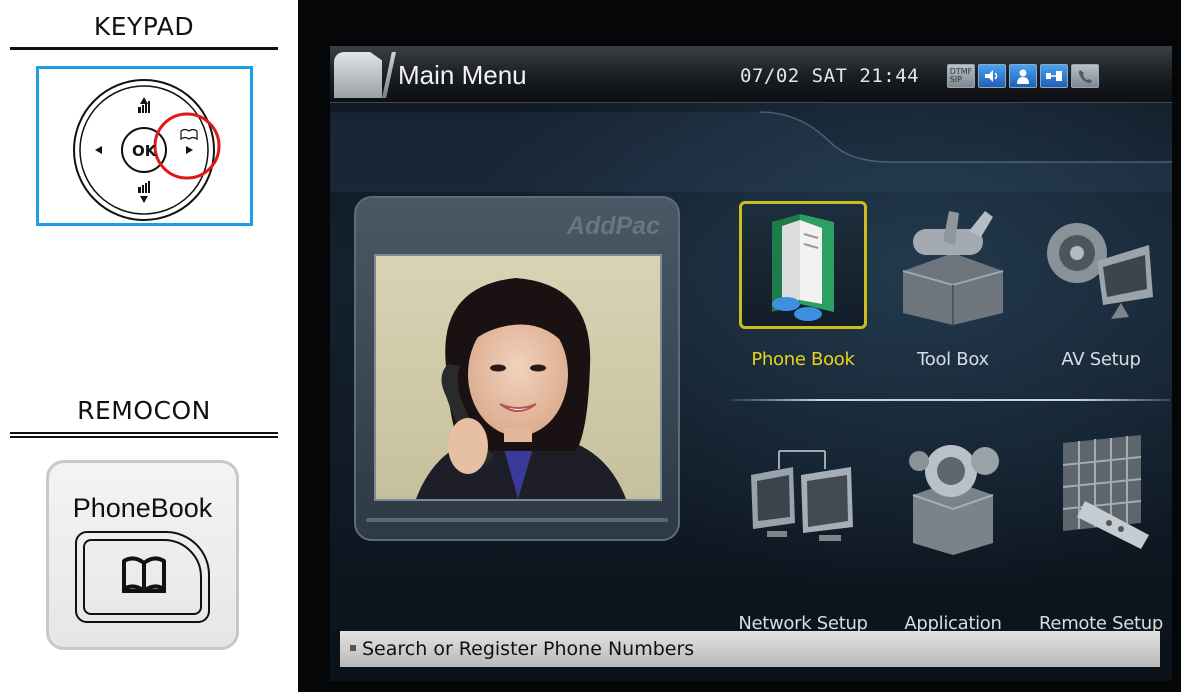 The height and width of the screenshot is (692, 1181). I want to click on menu-item-tool-box: Tool Box, so click(953, 301).